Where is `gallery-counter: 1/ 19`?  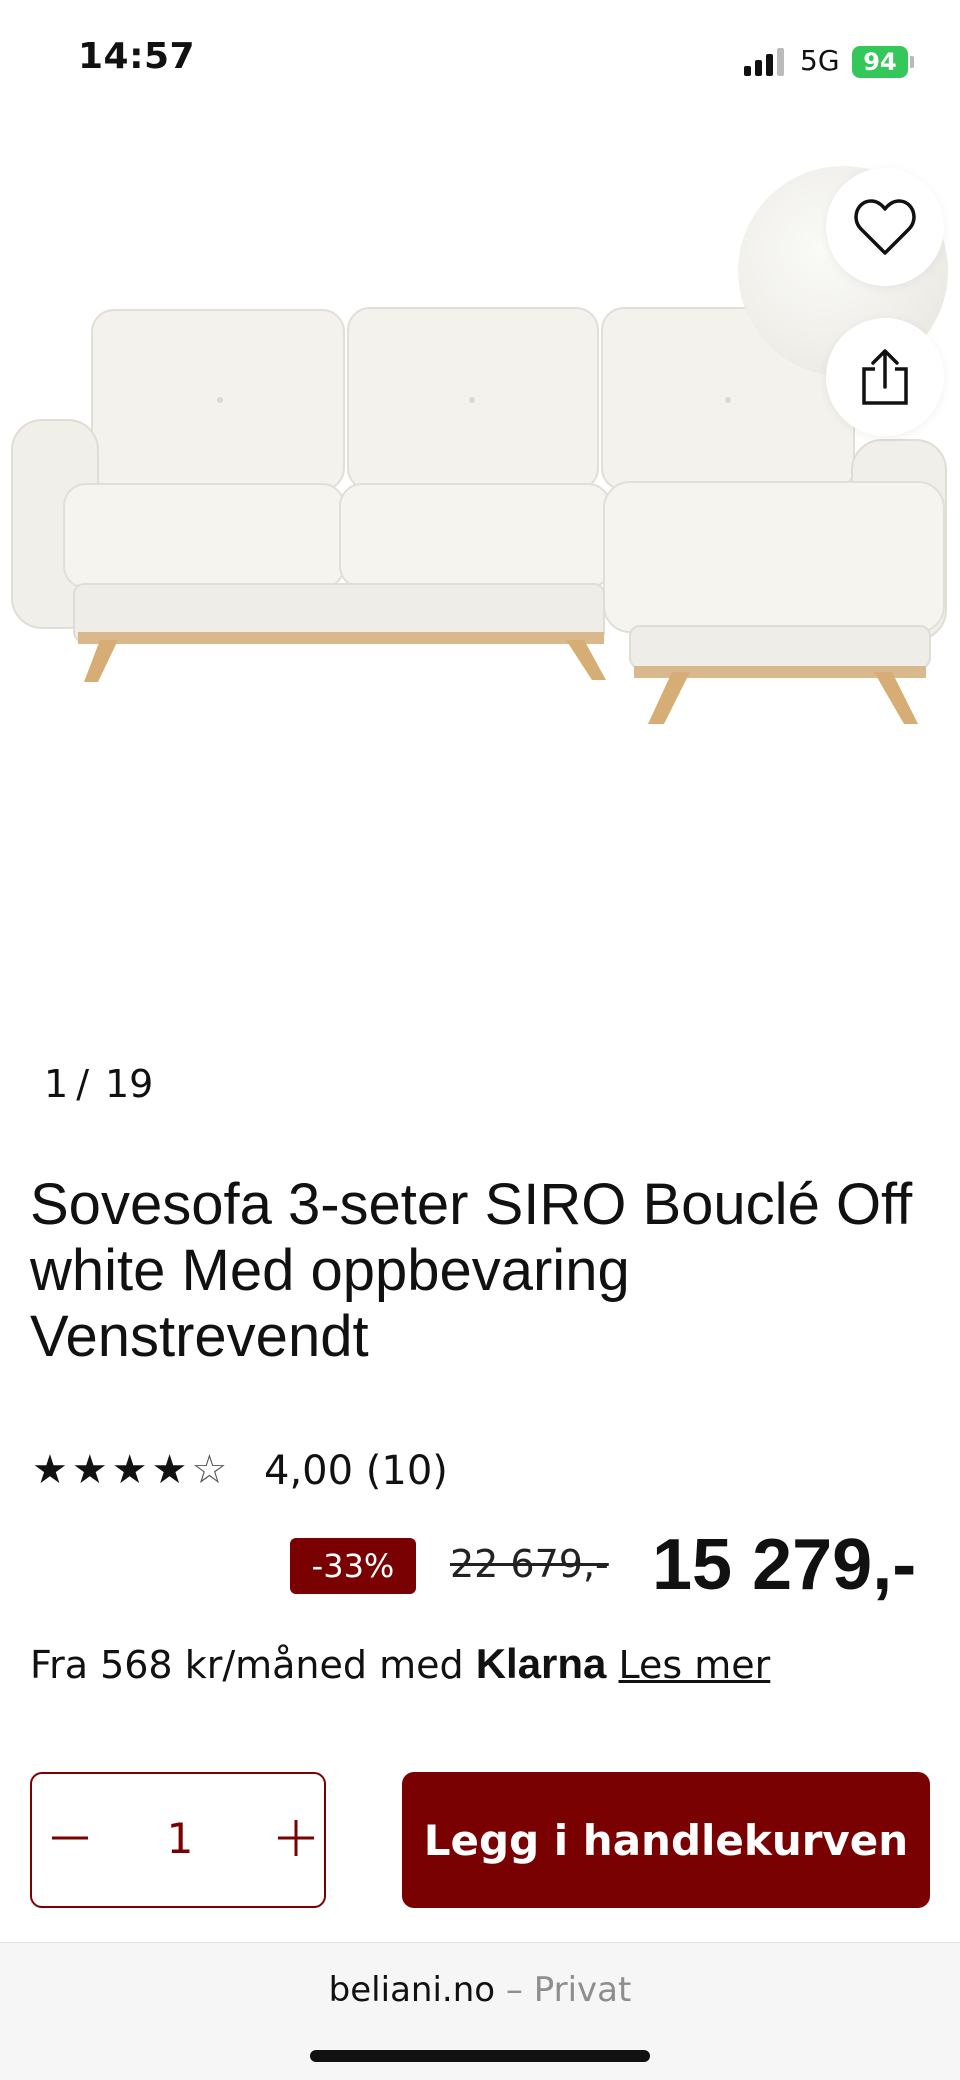 gallery-counter: 1/ 19 is located at coordinates (98, 1084).